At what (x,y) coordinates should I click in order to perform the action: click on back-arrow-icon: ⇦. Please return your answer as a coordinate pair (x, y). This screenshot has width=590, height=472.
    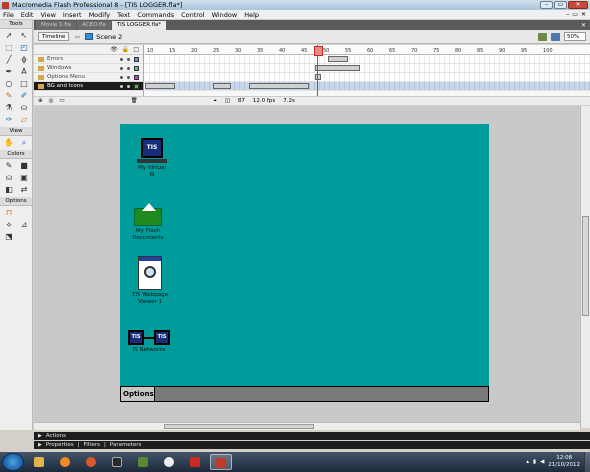
    Looking at the image, I should click on (77, 37).